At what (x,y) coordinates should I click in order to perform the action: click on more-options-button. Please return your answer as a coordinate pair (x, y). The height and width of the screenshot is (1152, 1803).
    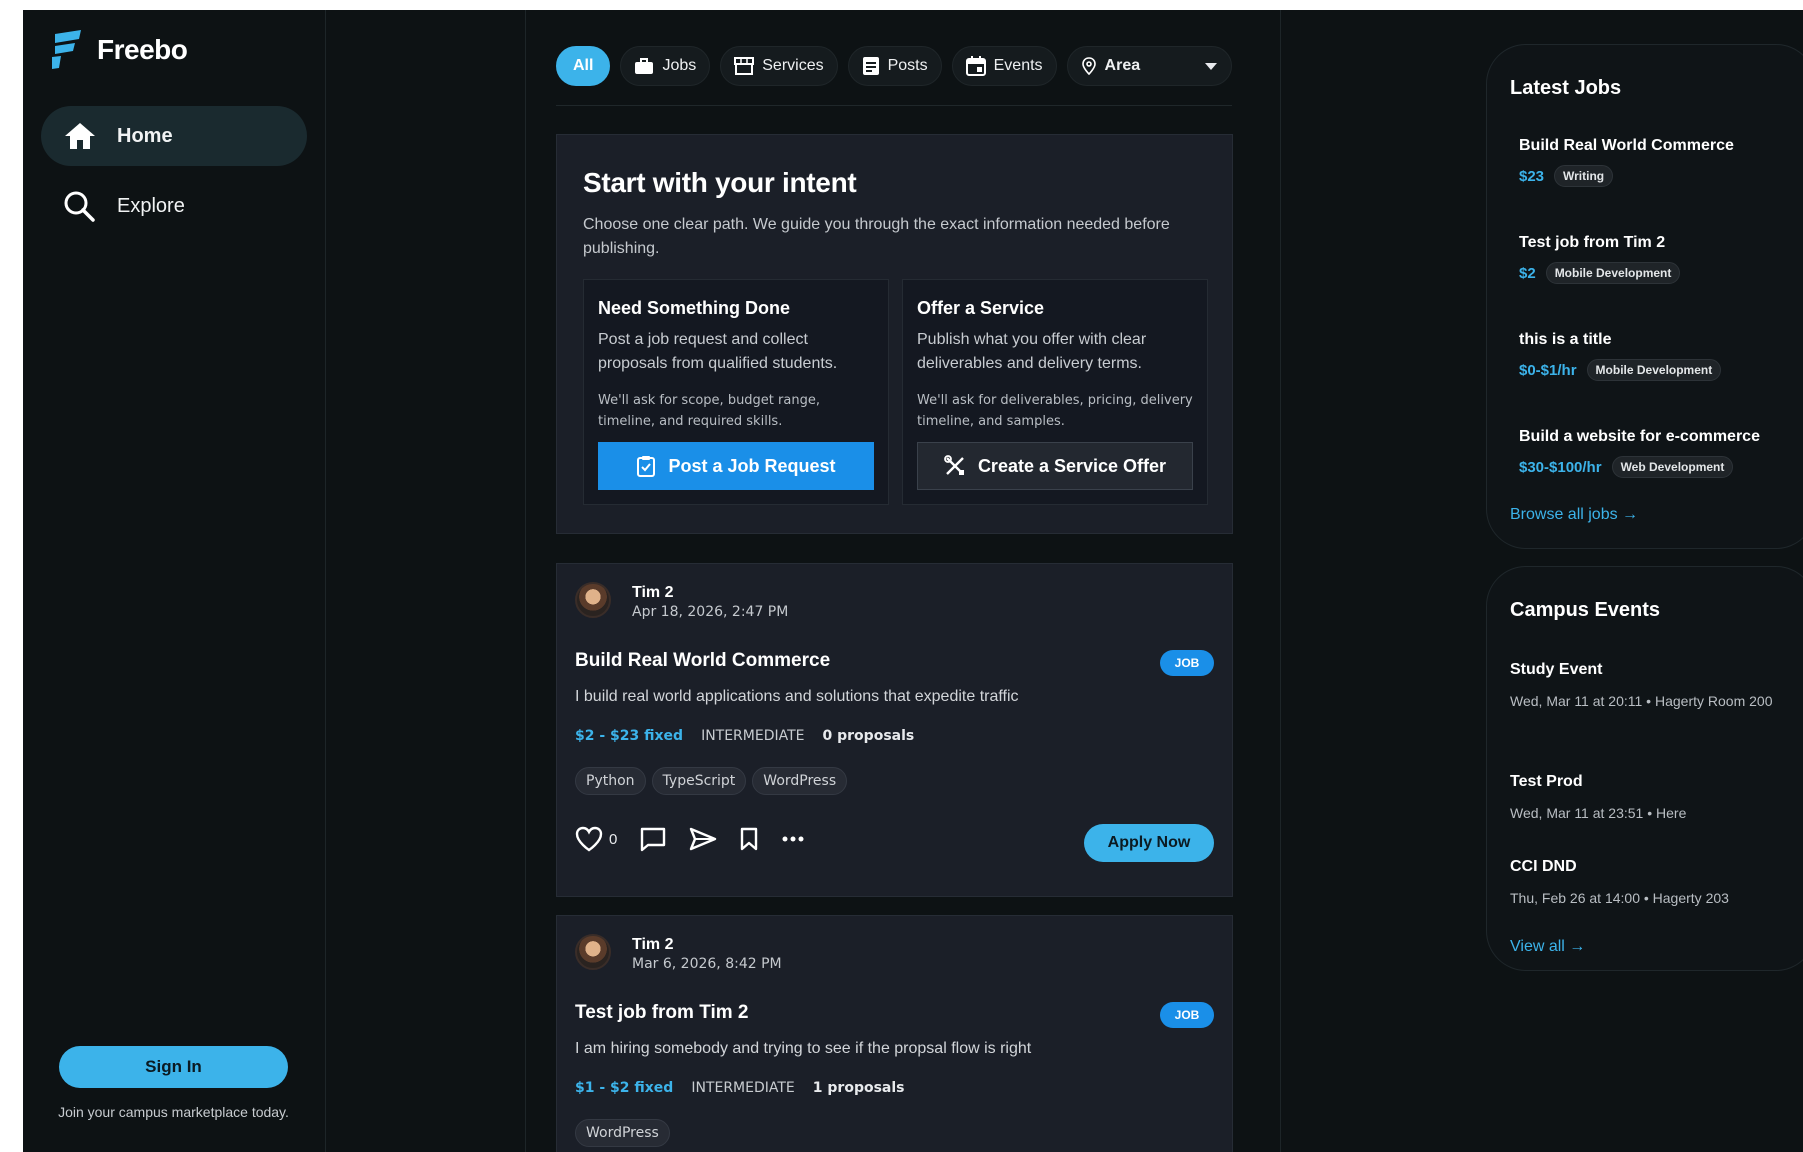
    Looking at the image, I should click on (793, 839).